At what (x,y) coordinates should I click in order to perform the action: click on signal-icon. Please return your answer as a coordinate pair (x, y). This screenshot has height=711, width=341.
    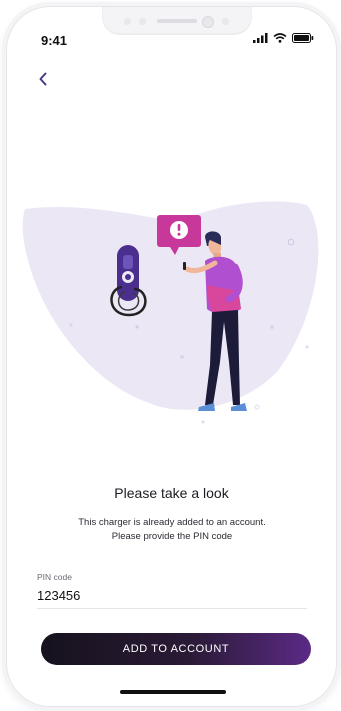
    Looking at the image, I should click on (260, 38).